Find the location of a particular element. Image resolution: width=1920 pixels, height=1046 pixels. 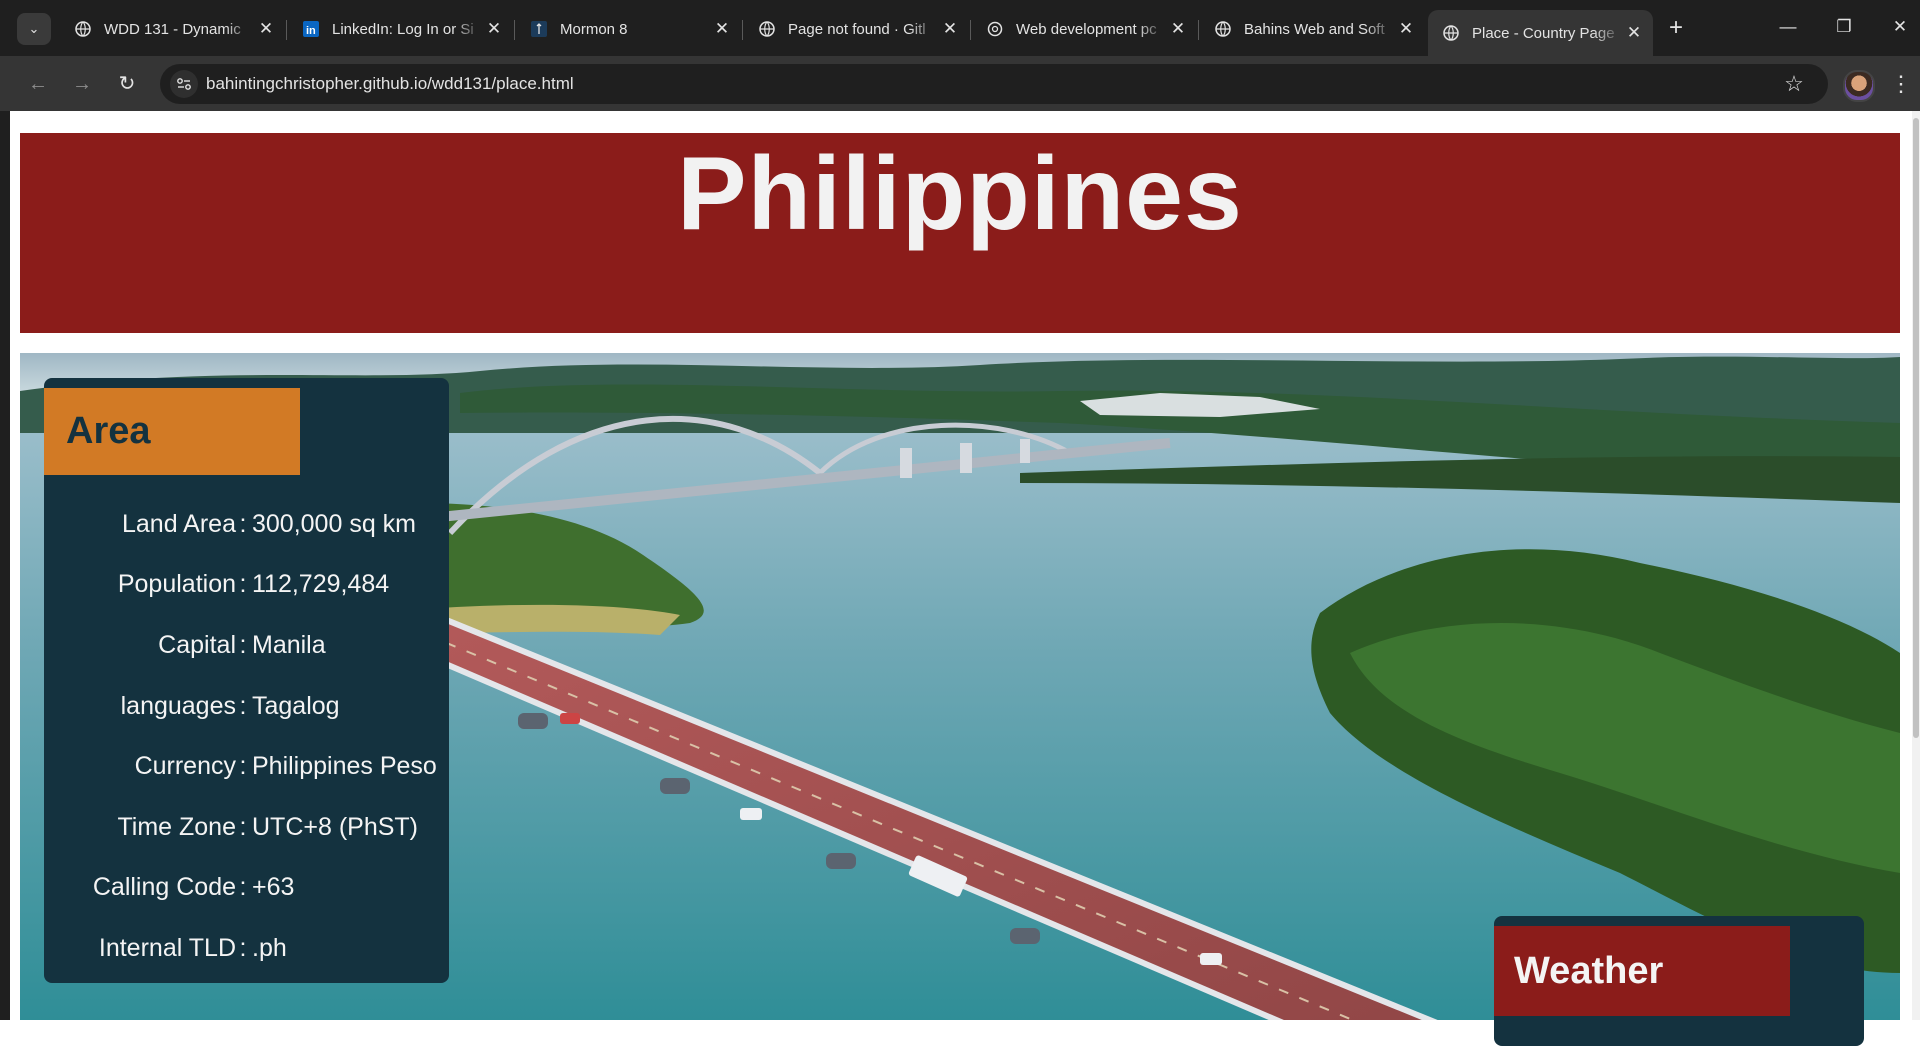

tab-title: LinkedIn: Log In or Si is located at coordinates (403, 29).